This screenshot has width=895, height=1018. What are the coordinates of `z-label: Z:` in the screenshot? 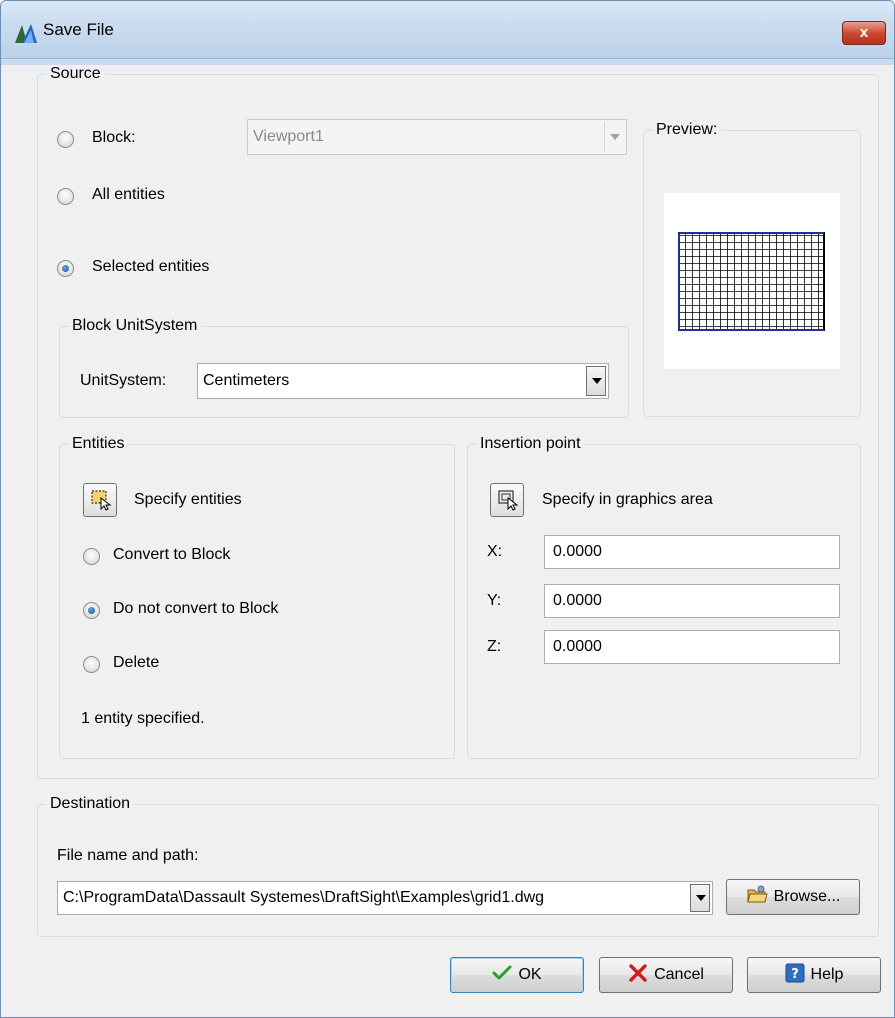 It's located at (494, 646).